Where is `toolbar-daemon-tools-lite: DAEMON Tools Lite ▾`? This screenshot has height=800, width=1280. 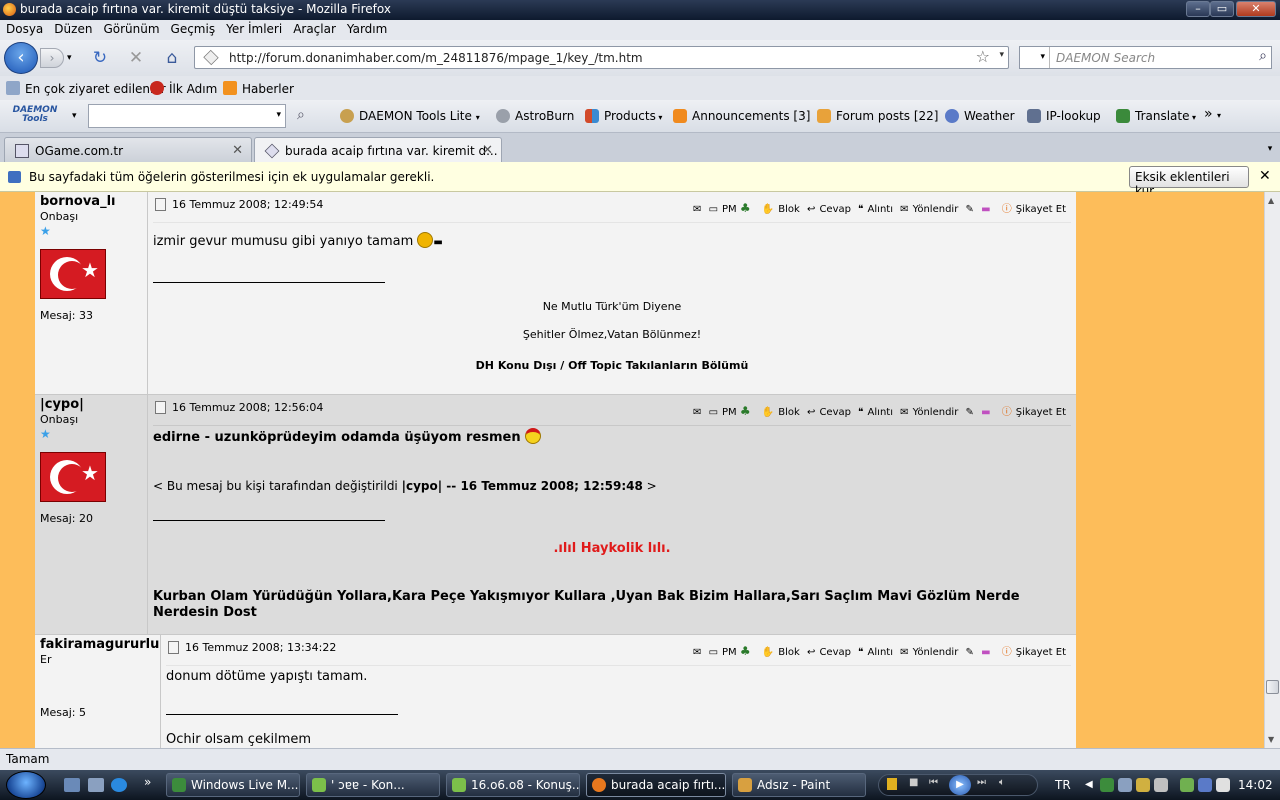 toolbar-daemon-tools-lite: DAEMON Tools Lite ▾ is located at coordinates (410, 116).